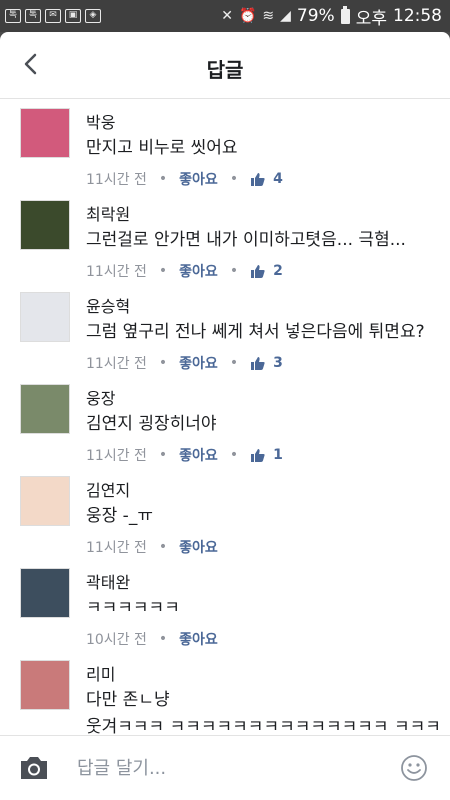 The width and height of the screenshot is (450, 800). I want to click on comment-meta: 10시간 전 • 좋아요, so click(268, 639).